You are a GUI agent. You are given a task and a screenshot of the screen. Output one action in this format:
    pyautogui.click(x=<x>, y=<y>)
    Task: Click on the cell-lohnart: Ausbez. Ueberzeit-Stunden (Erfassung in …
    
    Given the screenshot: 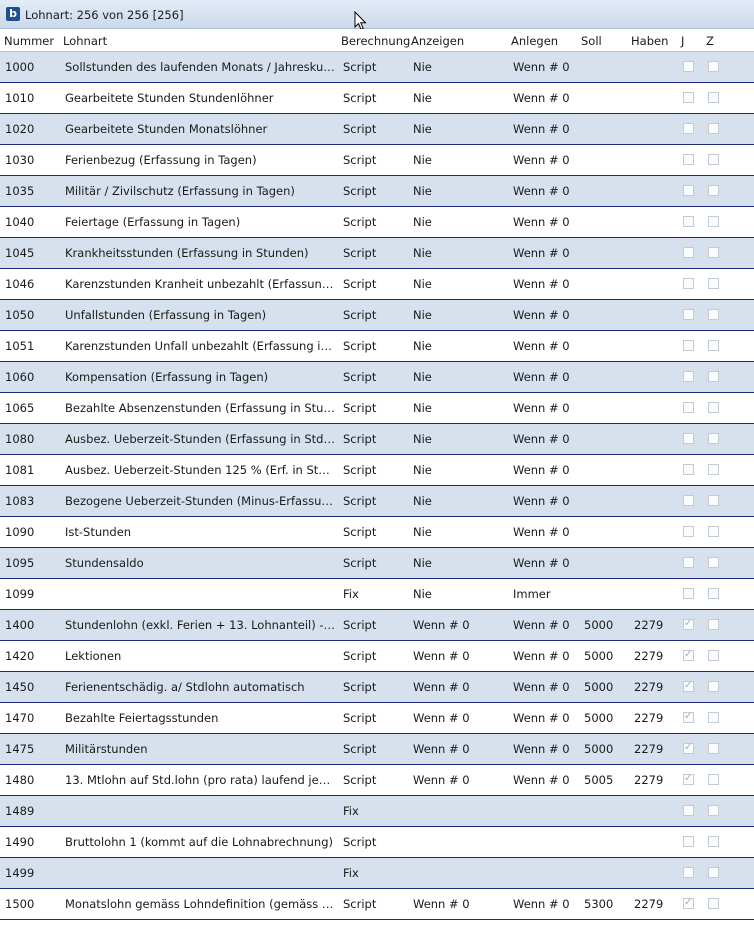 What is the action you would take?
    pyautogui.click(x=201, y=439)
    